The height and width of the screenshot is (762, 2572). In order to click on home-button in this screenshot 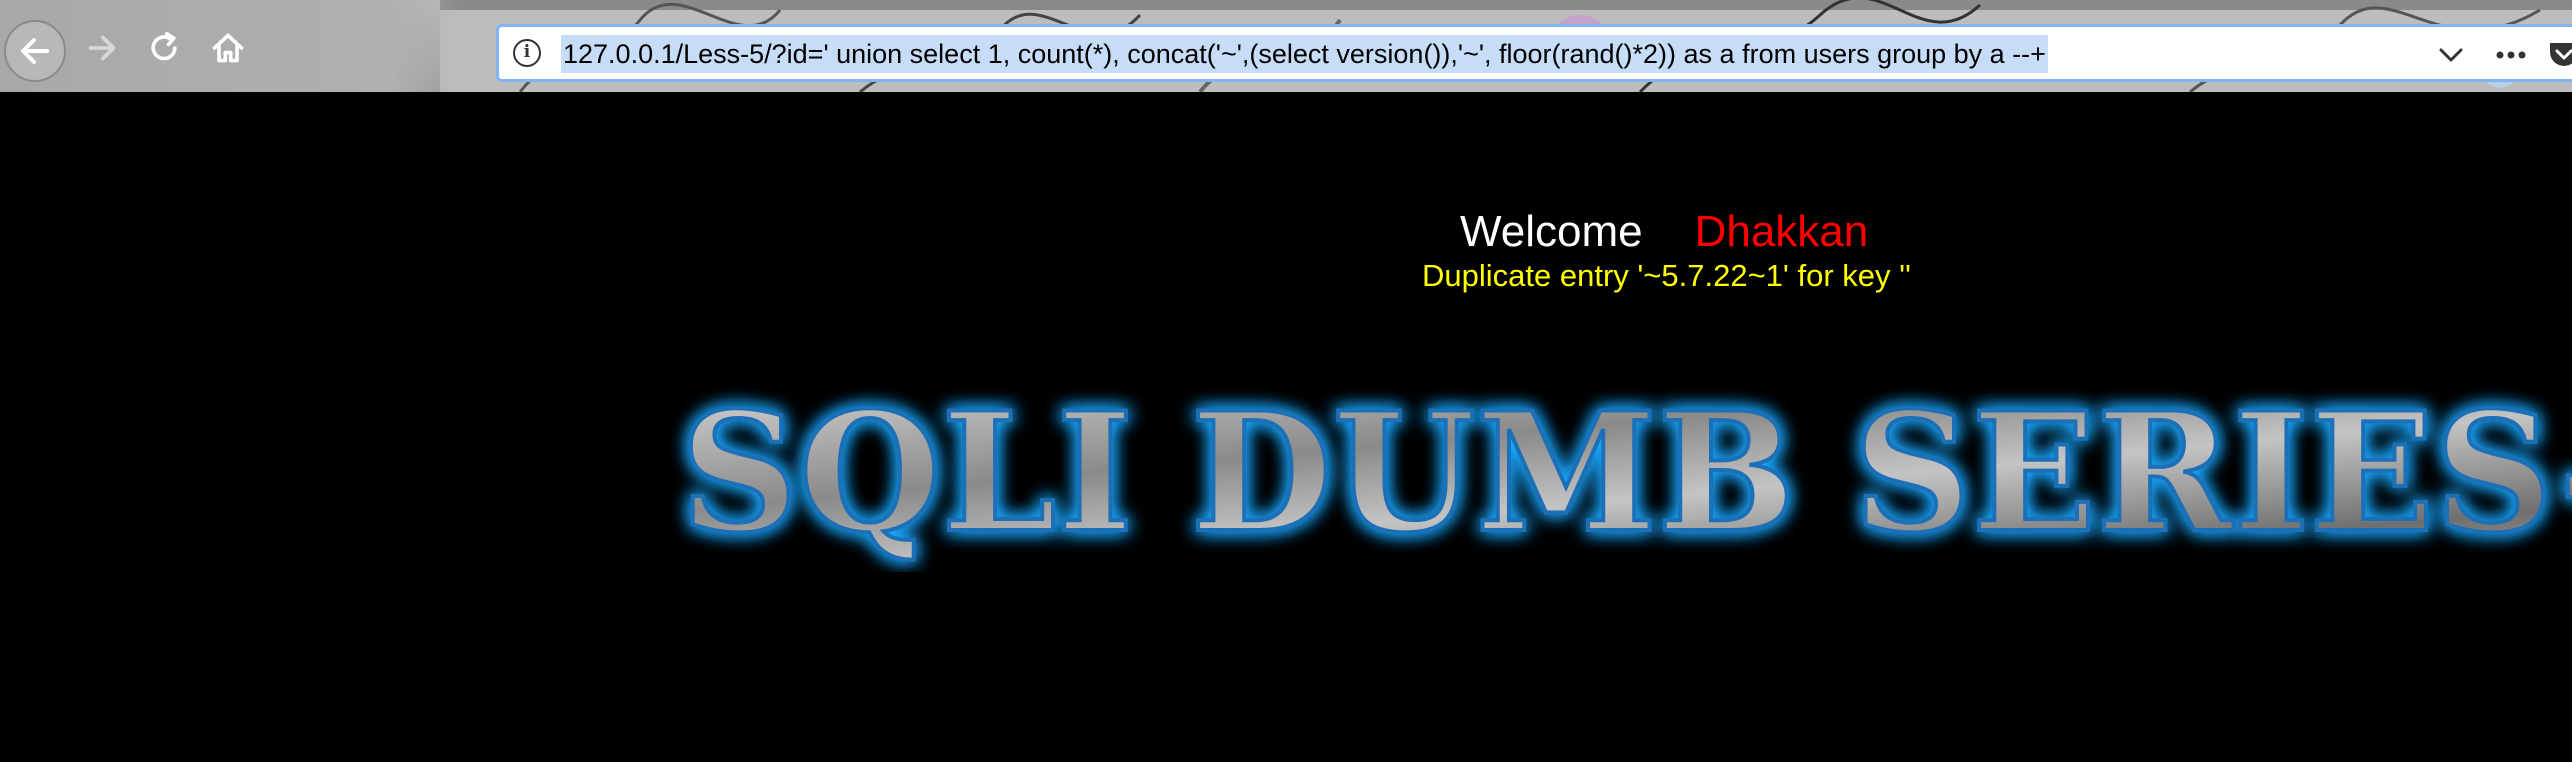, I will do `click(228, 48)`.